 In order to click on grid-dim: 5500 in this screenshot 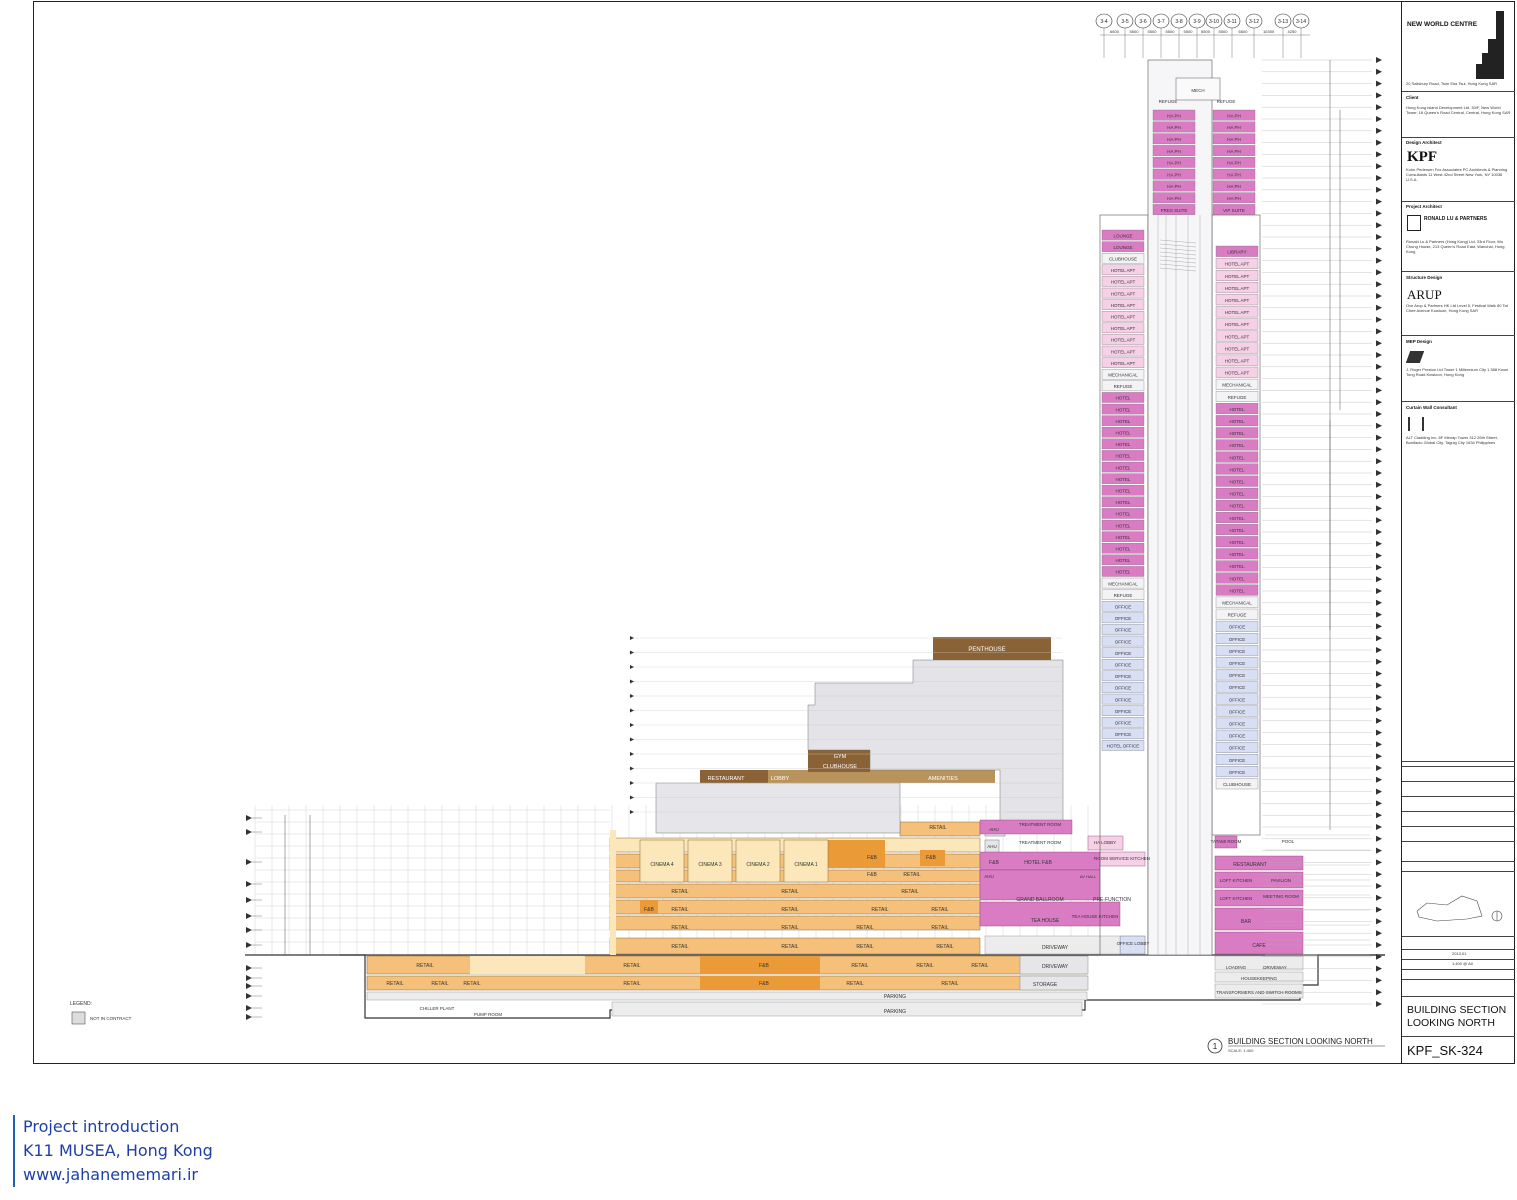, I will do `click(1224, 31)`.